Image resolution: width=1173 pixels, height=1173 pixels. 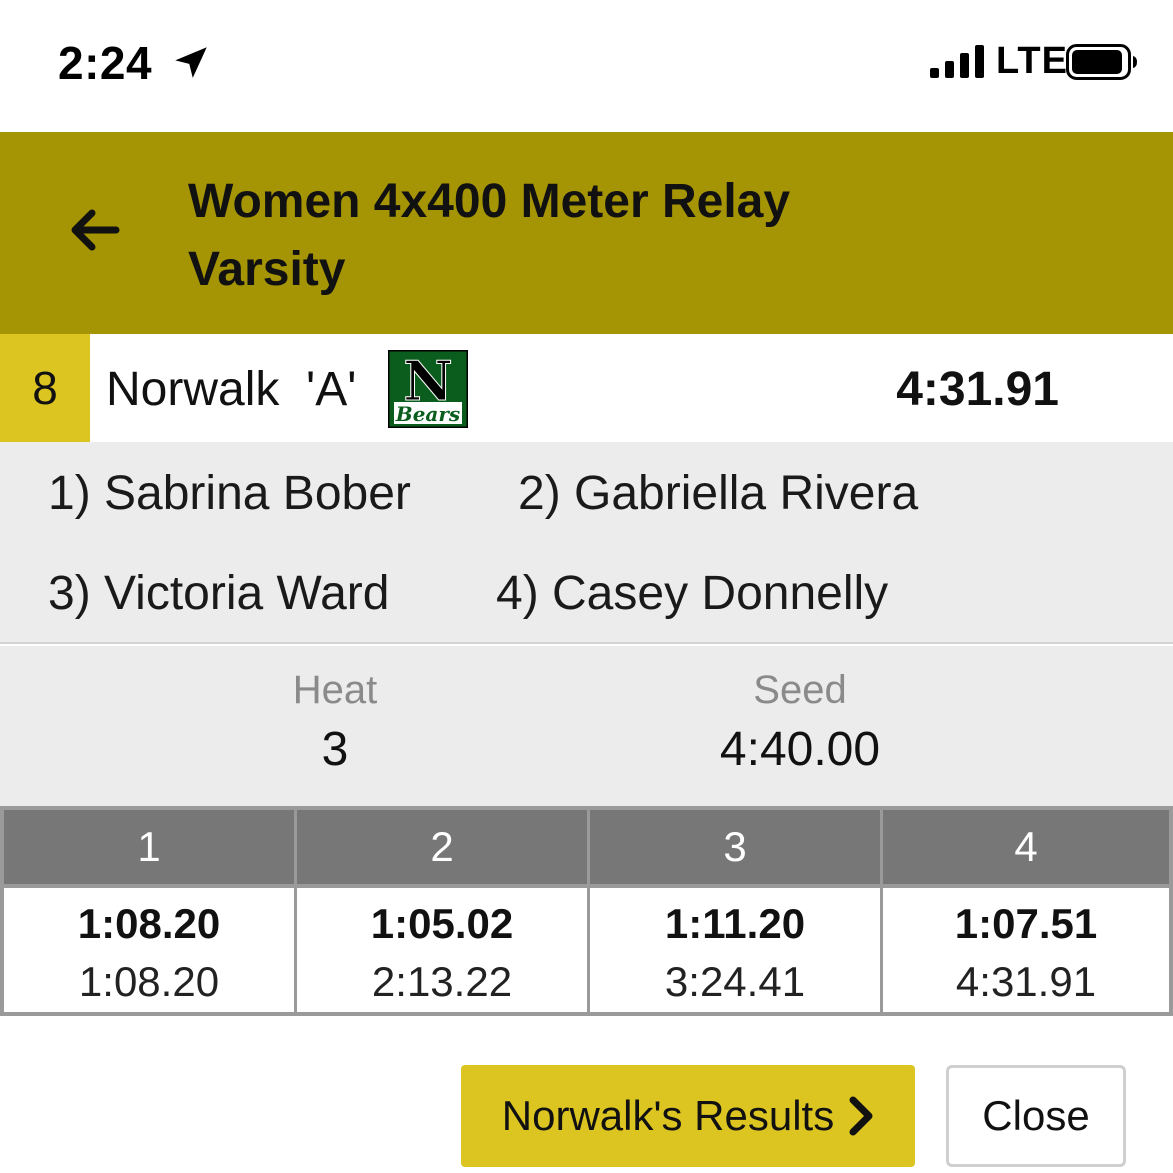 I want to click on event-title-line2: Varsity, so click(x=267, y=269).